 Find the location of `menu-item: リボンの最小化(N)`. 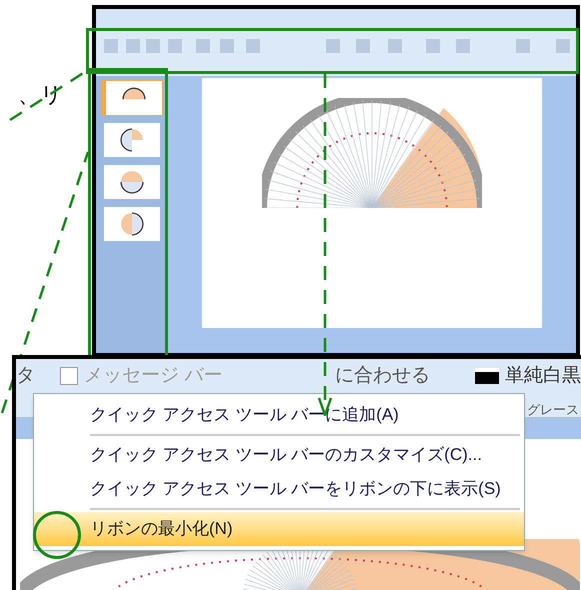

menu-item: リボンの最小化(N) is located at coordinates (279, 529).